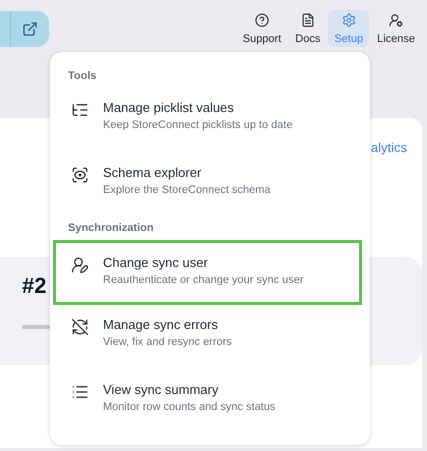 Image resolution: width=427 pixels, height=451 pixels. I want to click on menu-item: Schema explorer Explore the StoreConnect schema, so click(210, 185).